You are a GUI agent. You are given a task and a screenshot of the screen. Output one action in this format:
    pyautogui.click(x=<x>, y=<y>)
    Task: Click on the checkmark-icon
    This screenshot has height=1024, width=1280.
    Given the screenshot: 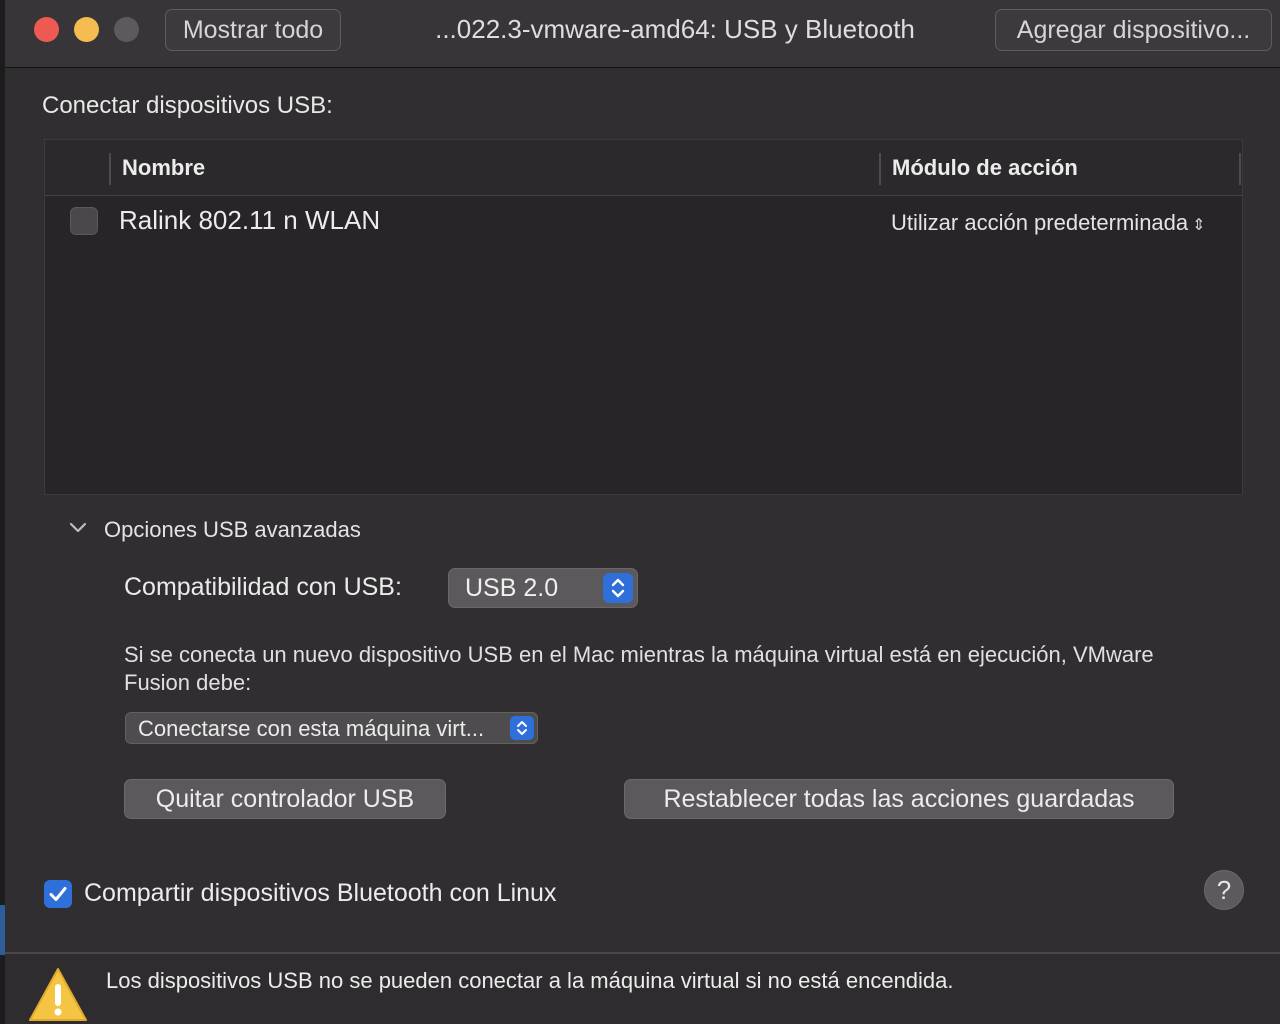 What is the action you would take?
    pyautogui.click(x=58, y=894)
    